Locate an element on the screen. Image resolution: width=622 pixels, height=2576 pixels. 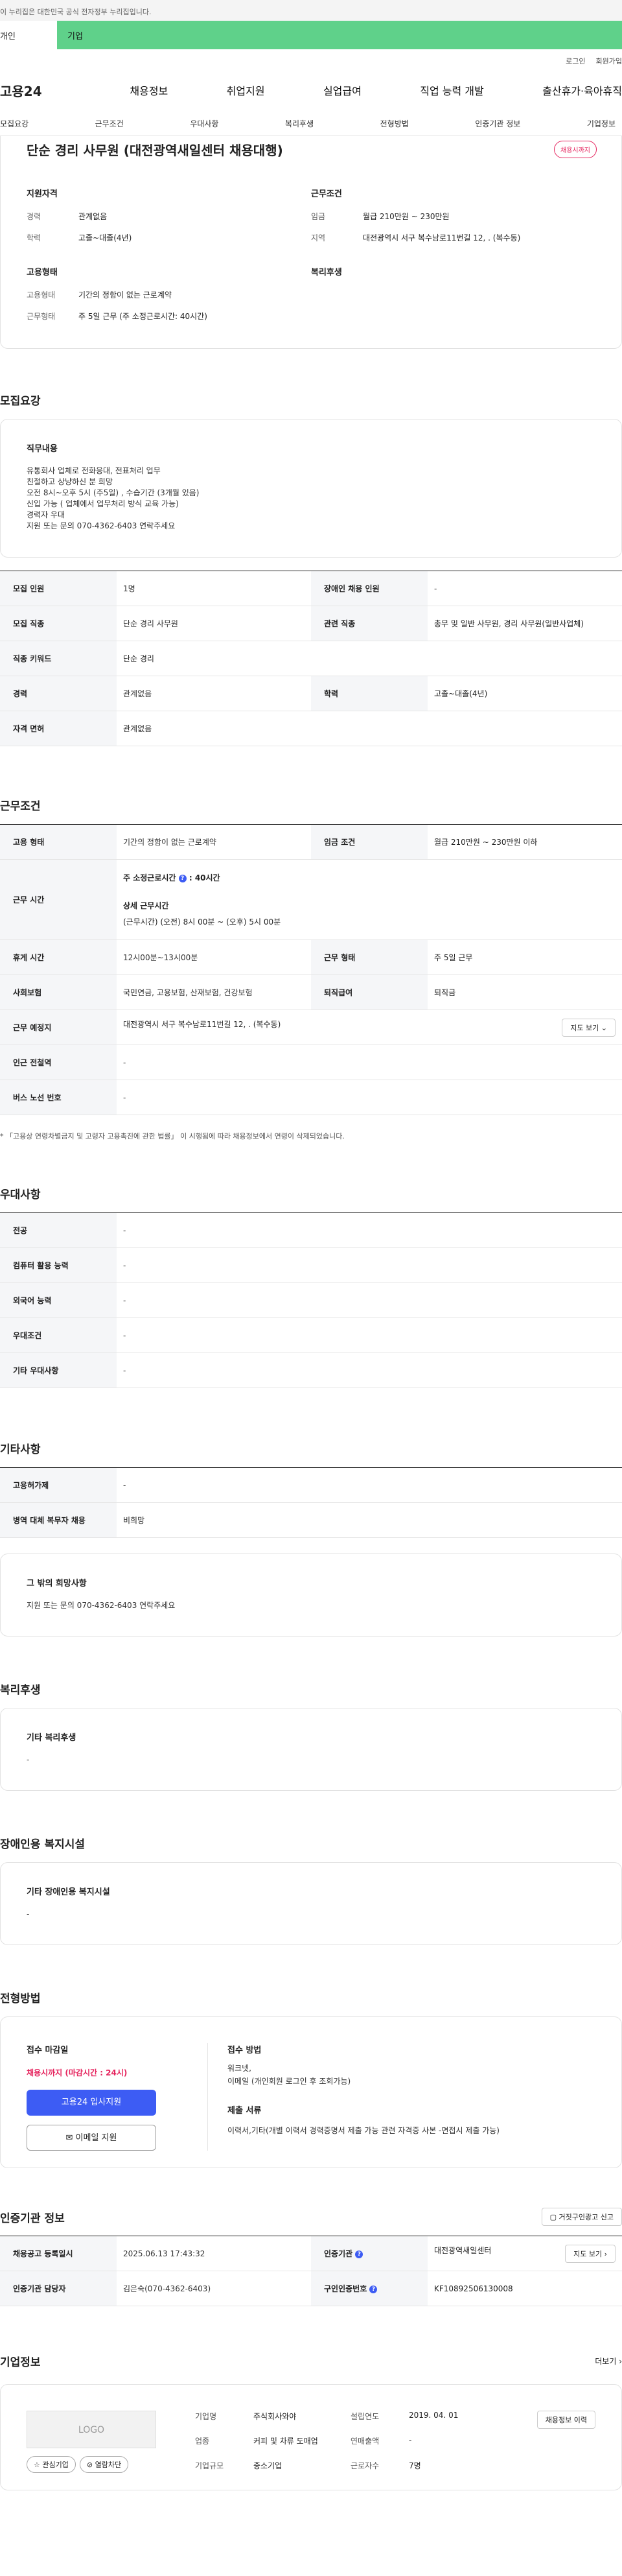
info-value: 중소기업 is located at coordinates (267, 2466).